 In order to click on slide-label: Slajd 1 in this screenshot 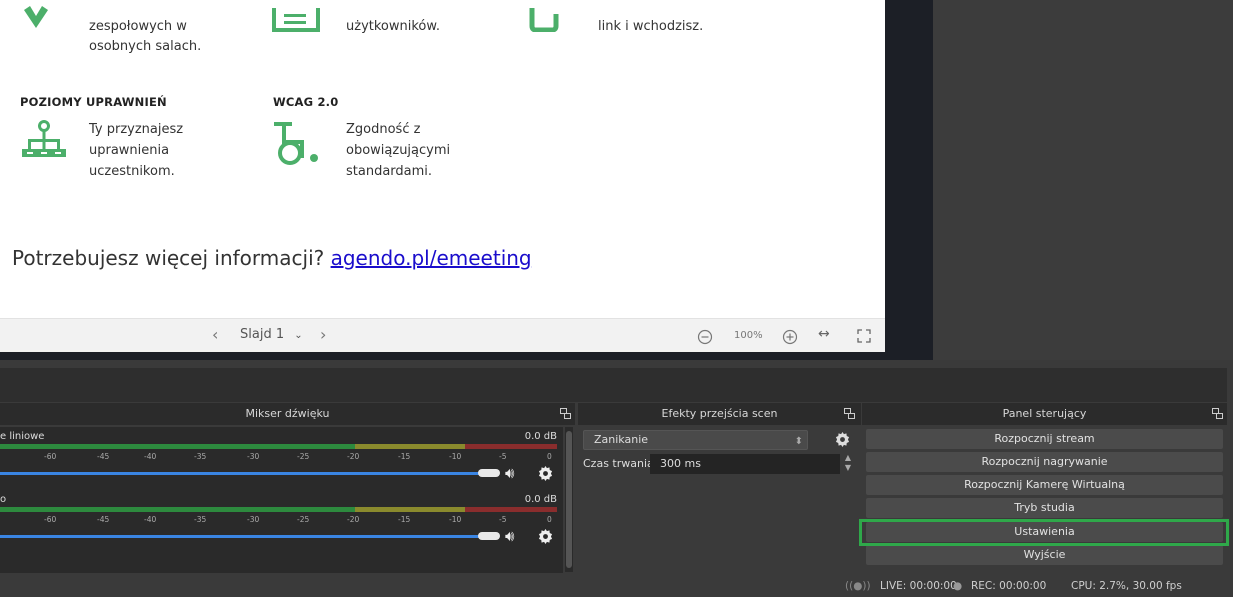, I will do `click(262, 334)`.